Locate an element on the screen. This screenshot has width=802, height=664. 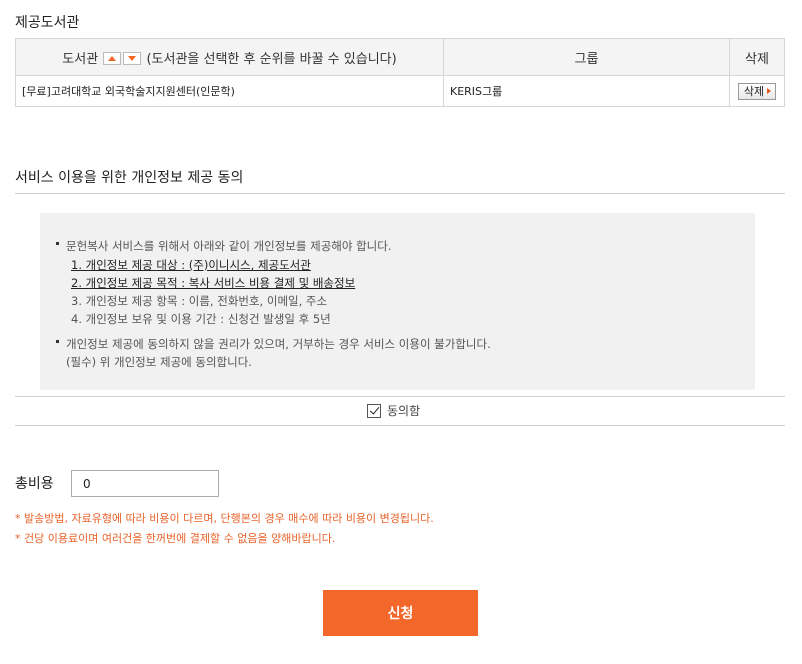
sort-down-icon is located at coordinates (132, 58).